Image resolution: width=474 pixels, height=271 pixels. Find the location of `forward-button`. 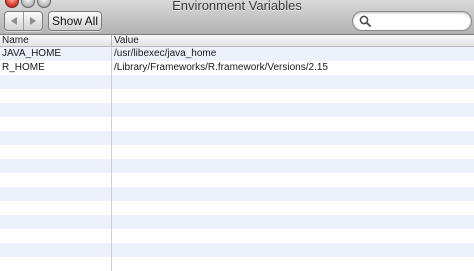

forward-button is located at coordinates (33, 21).